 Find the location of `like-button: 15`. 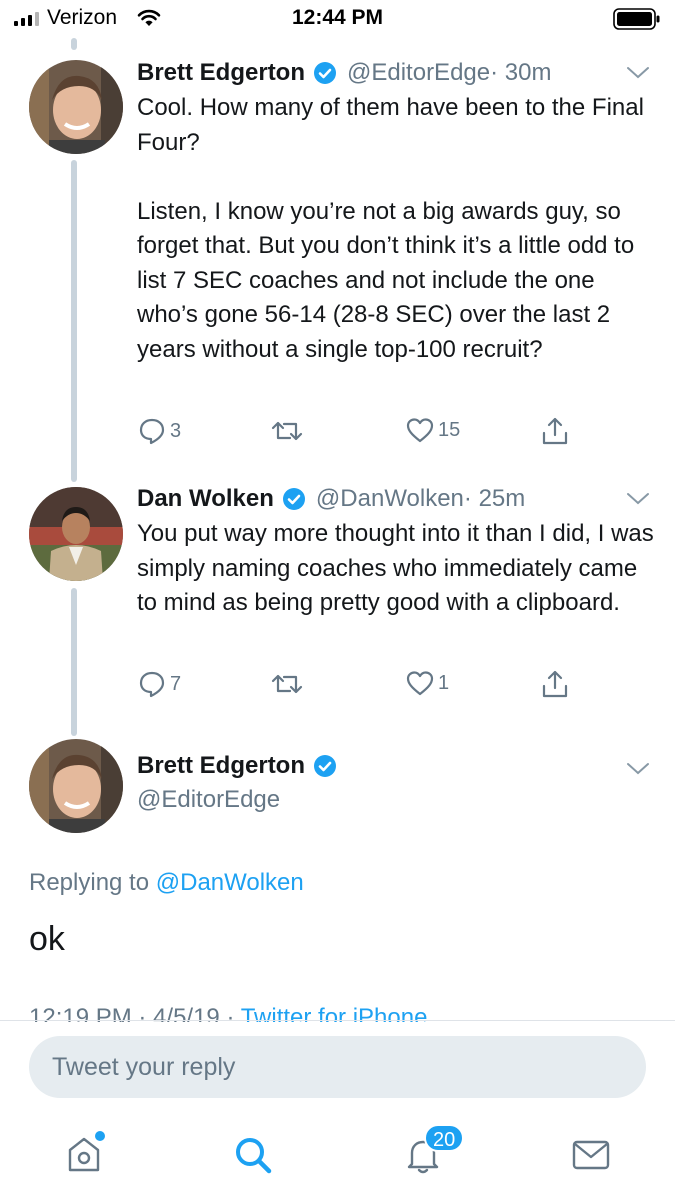

like-button: 15 is located at coordinates (432, 430).